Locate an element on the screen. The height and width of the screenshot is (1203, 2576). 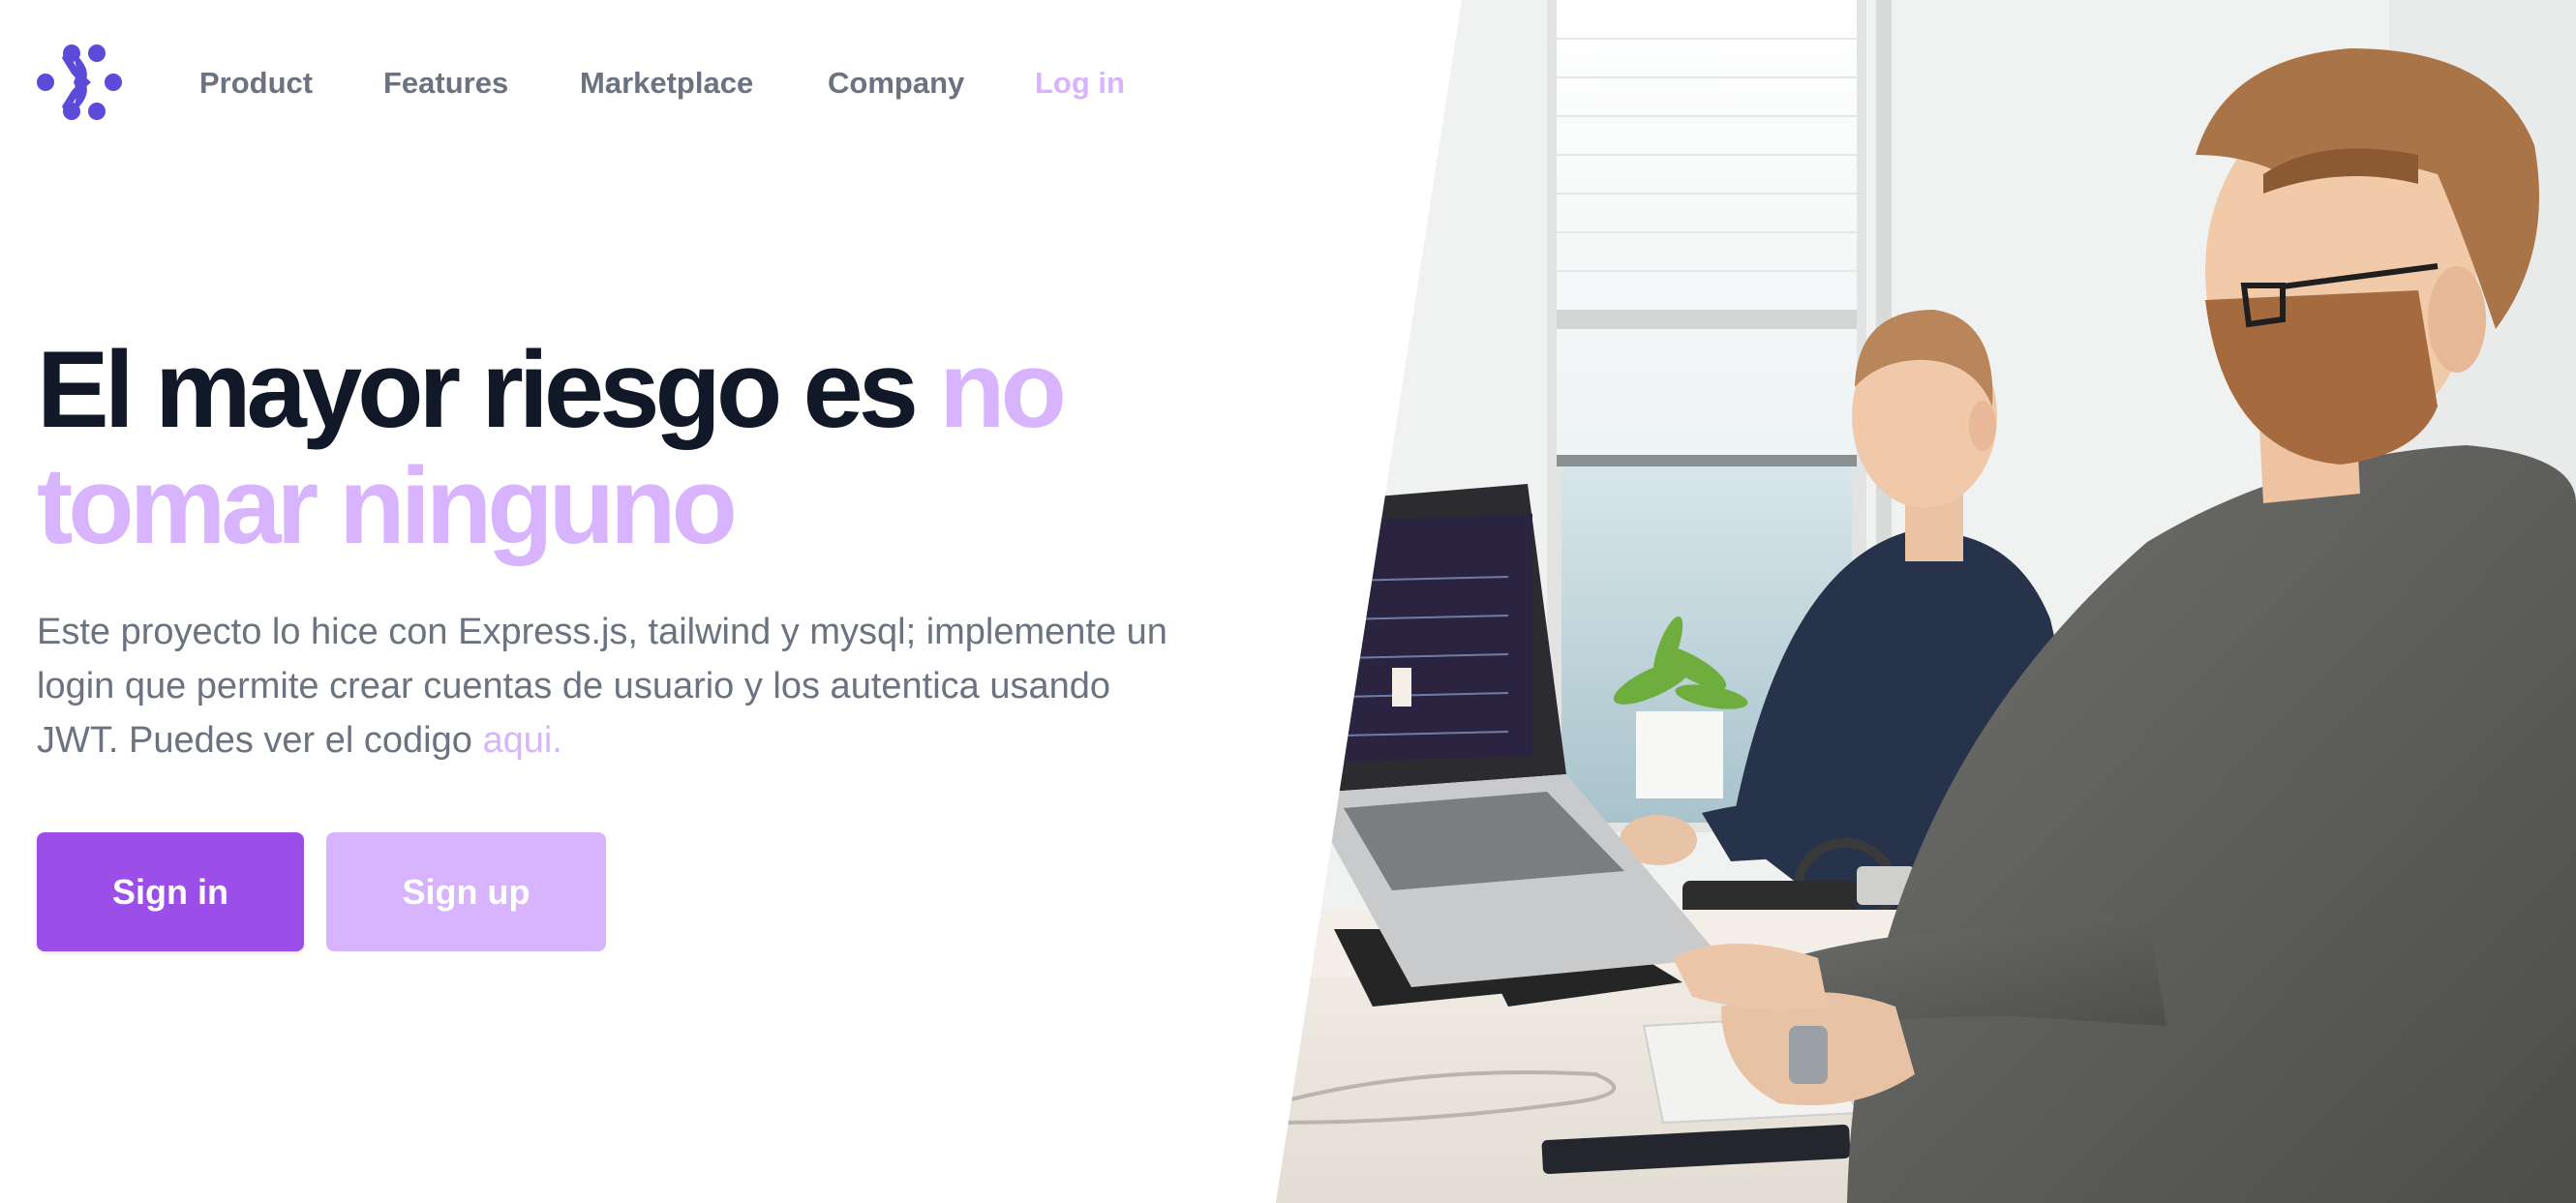
login-link: Log in is located at coordinates (1080, 83).